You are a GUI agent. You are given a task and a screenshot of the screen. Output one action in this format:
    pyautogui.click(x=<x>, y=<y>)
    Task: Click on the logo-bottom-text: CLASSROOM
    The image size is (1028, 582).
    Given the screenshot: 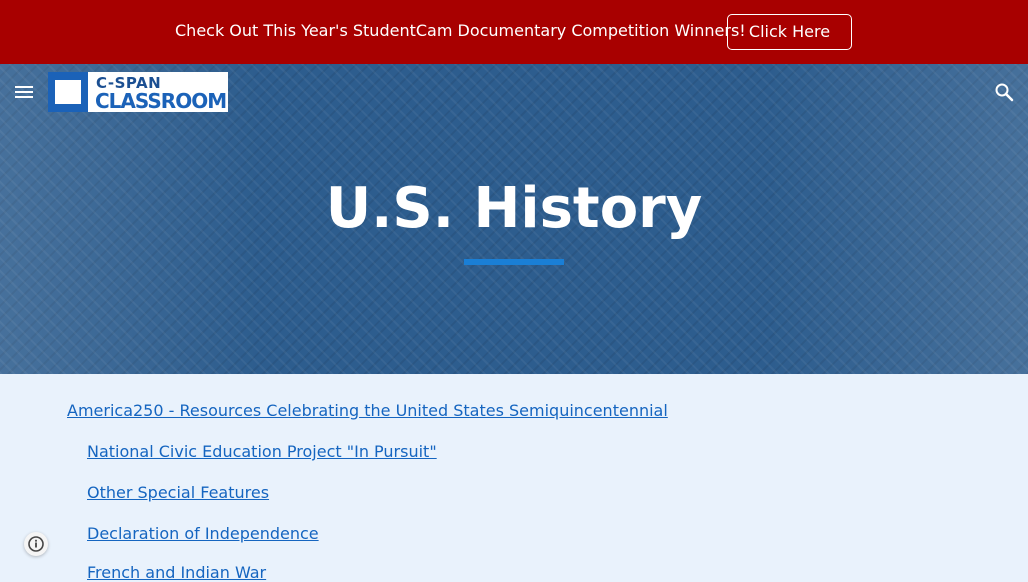 What is the action you would take?
    pyautogui.click(x=161, y=101)
    